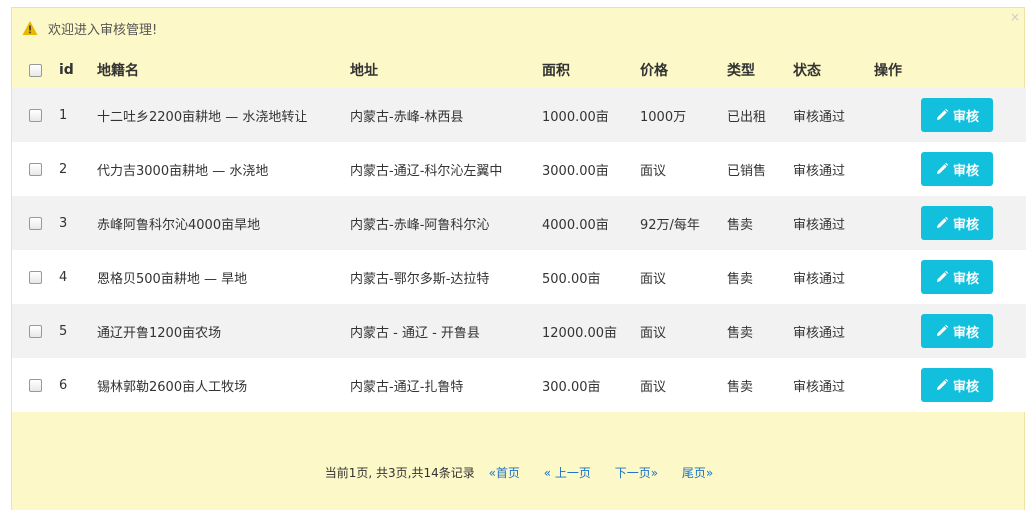  Describe the element at coordinates (697, 473) in the screenshot. I see `last-page-link: 尾页»` at that location.